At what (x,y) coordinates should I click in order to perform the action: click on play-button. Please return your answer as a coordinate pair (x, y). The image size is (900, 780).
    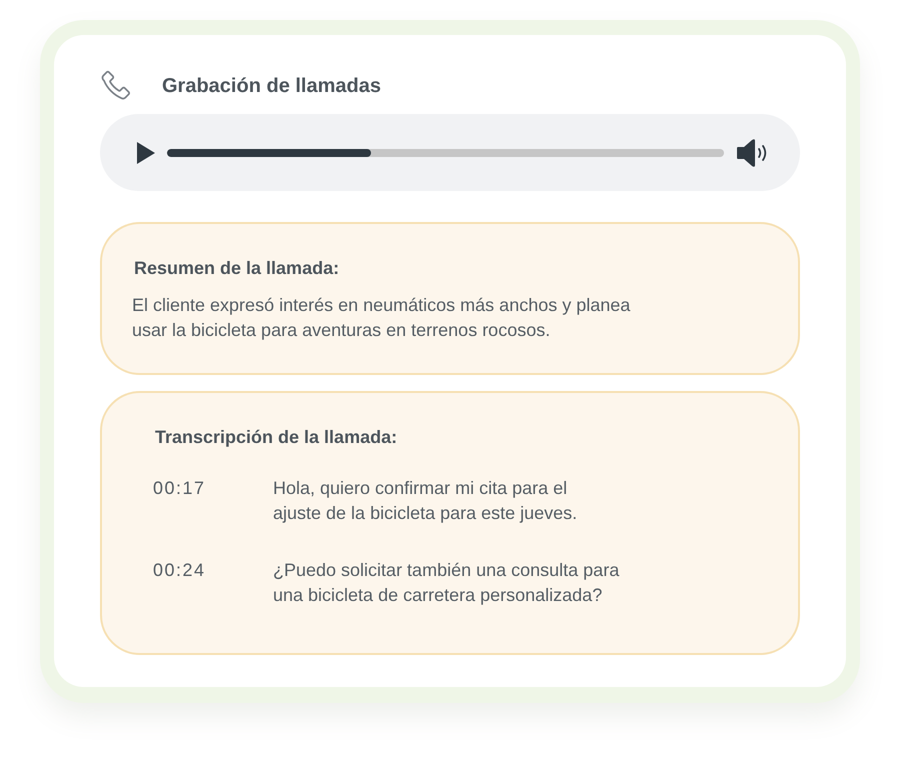
    Looking at the image, I should click on (146, 153).